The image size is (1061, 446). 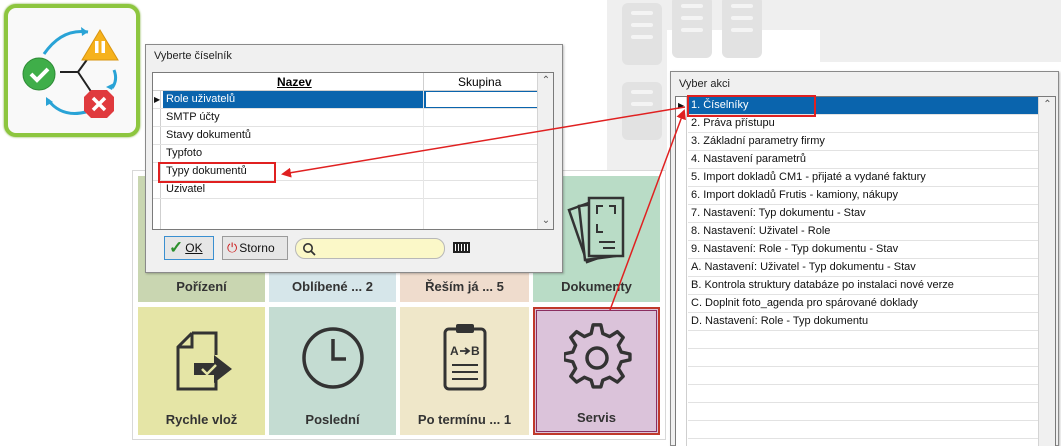 I want to click on arrow-to-ciselniky, so click(x=647, y=210).